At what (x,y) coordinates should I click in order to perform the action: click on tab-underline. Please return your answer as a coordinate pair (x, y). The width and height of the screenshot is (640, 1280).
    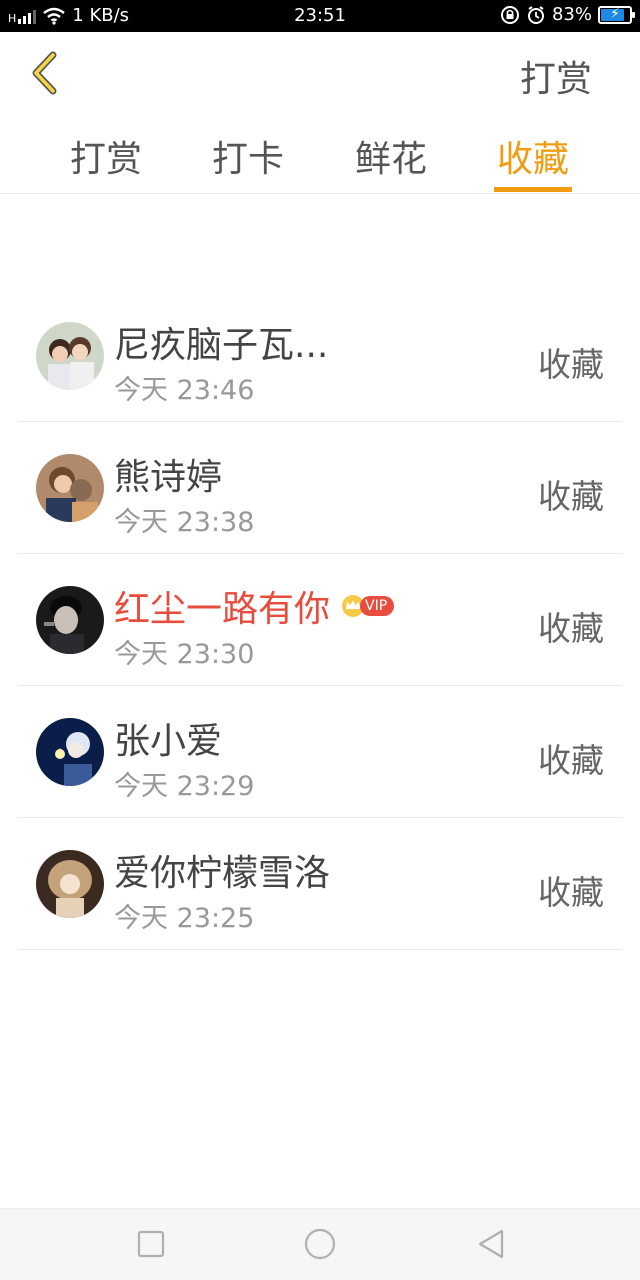
    Looking at the image, I should click on (533, 189).